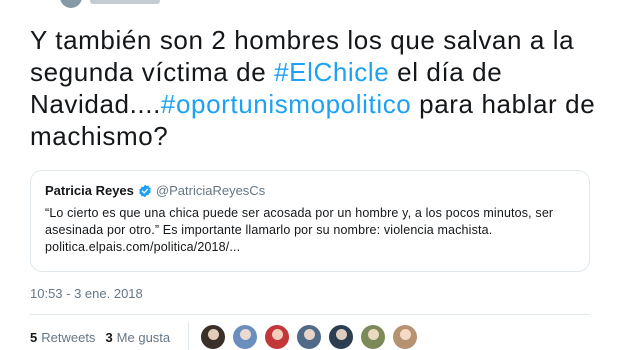 The image size is (620, 350). I want to click on quoted-author-handle: @PatriciaReyesCs, so click(210, 191).